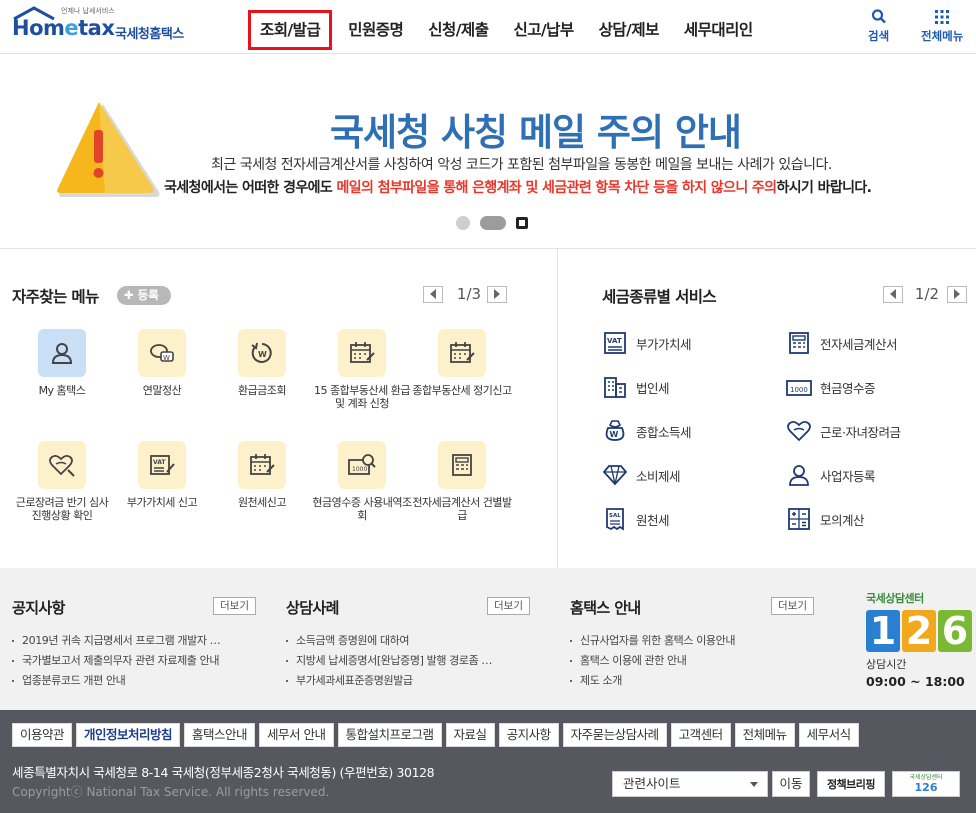  I want to click on favorite-refund-inquiry: W 환급금조회, so click(262, 363).